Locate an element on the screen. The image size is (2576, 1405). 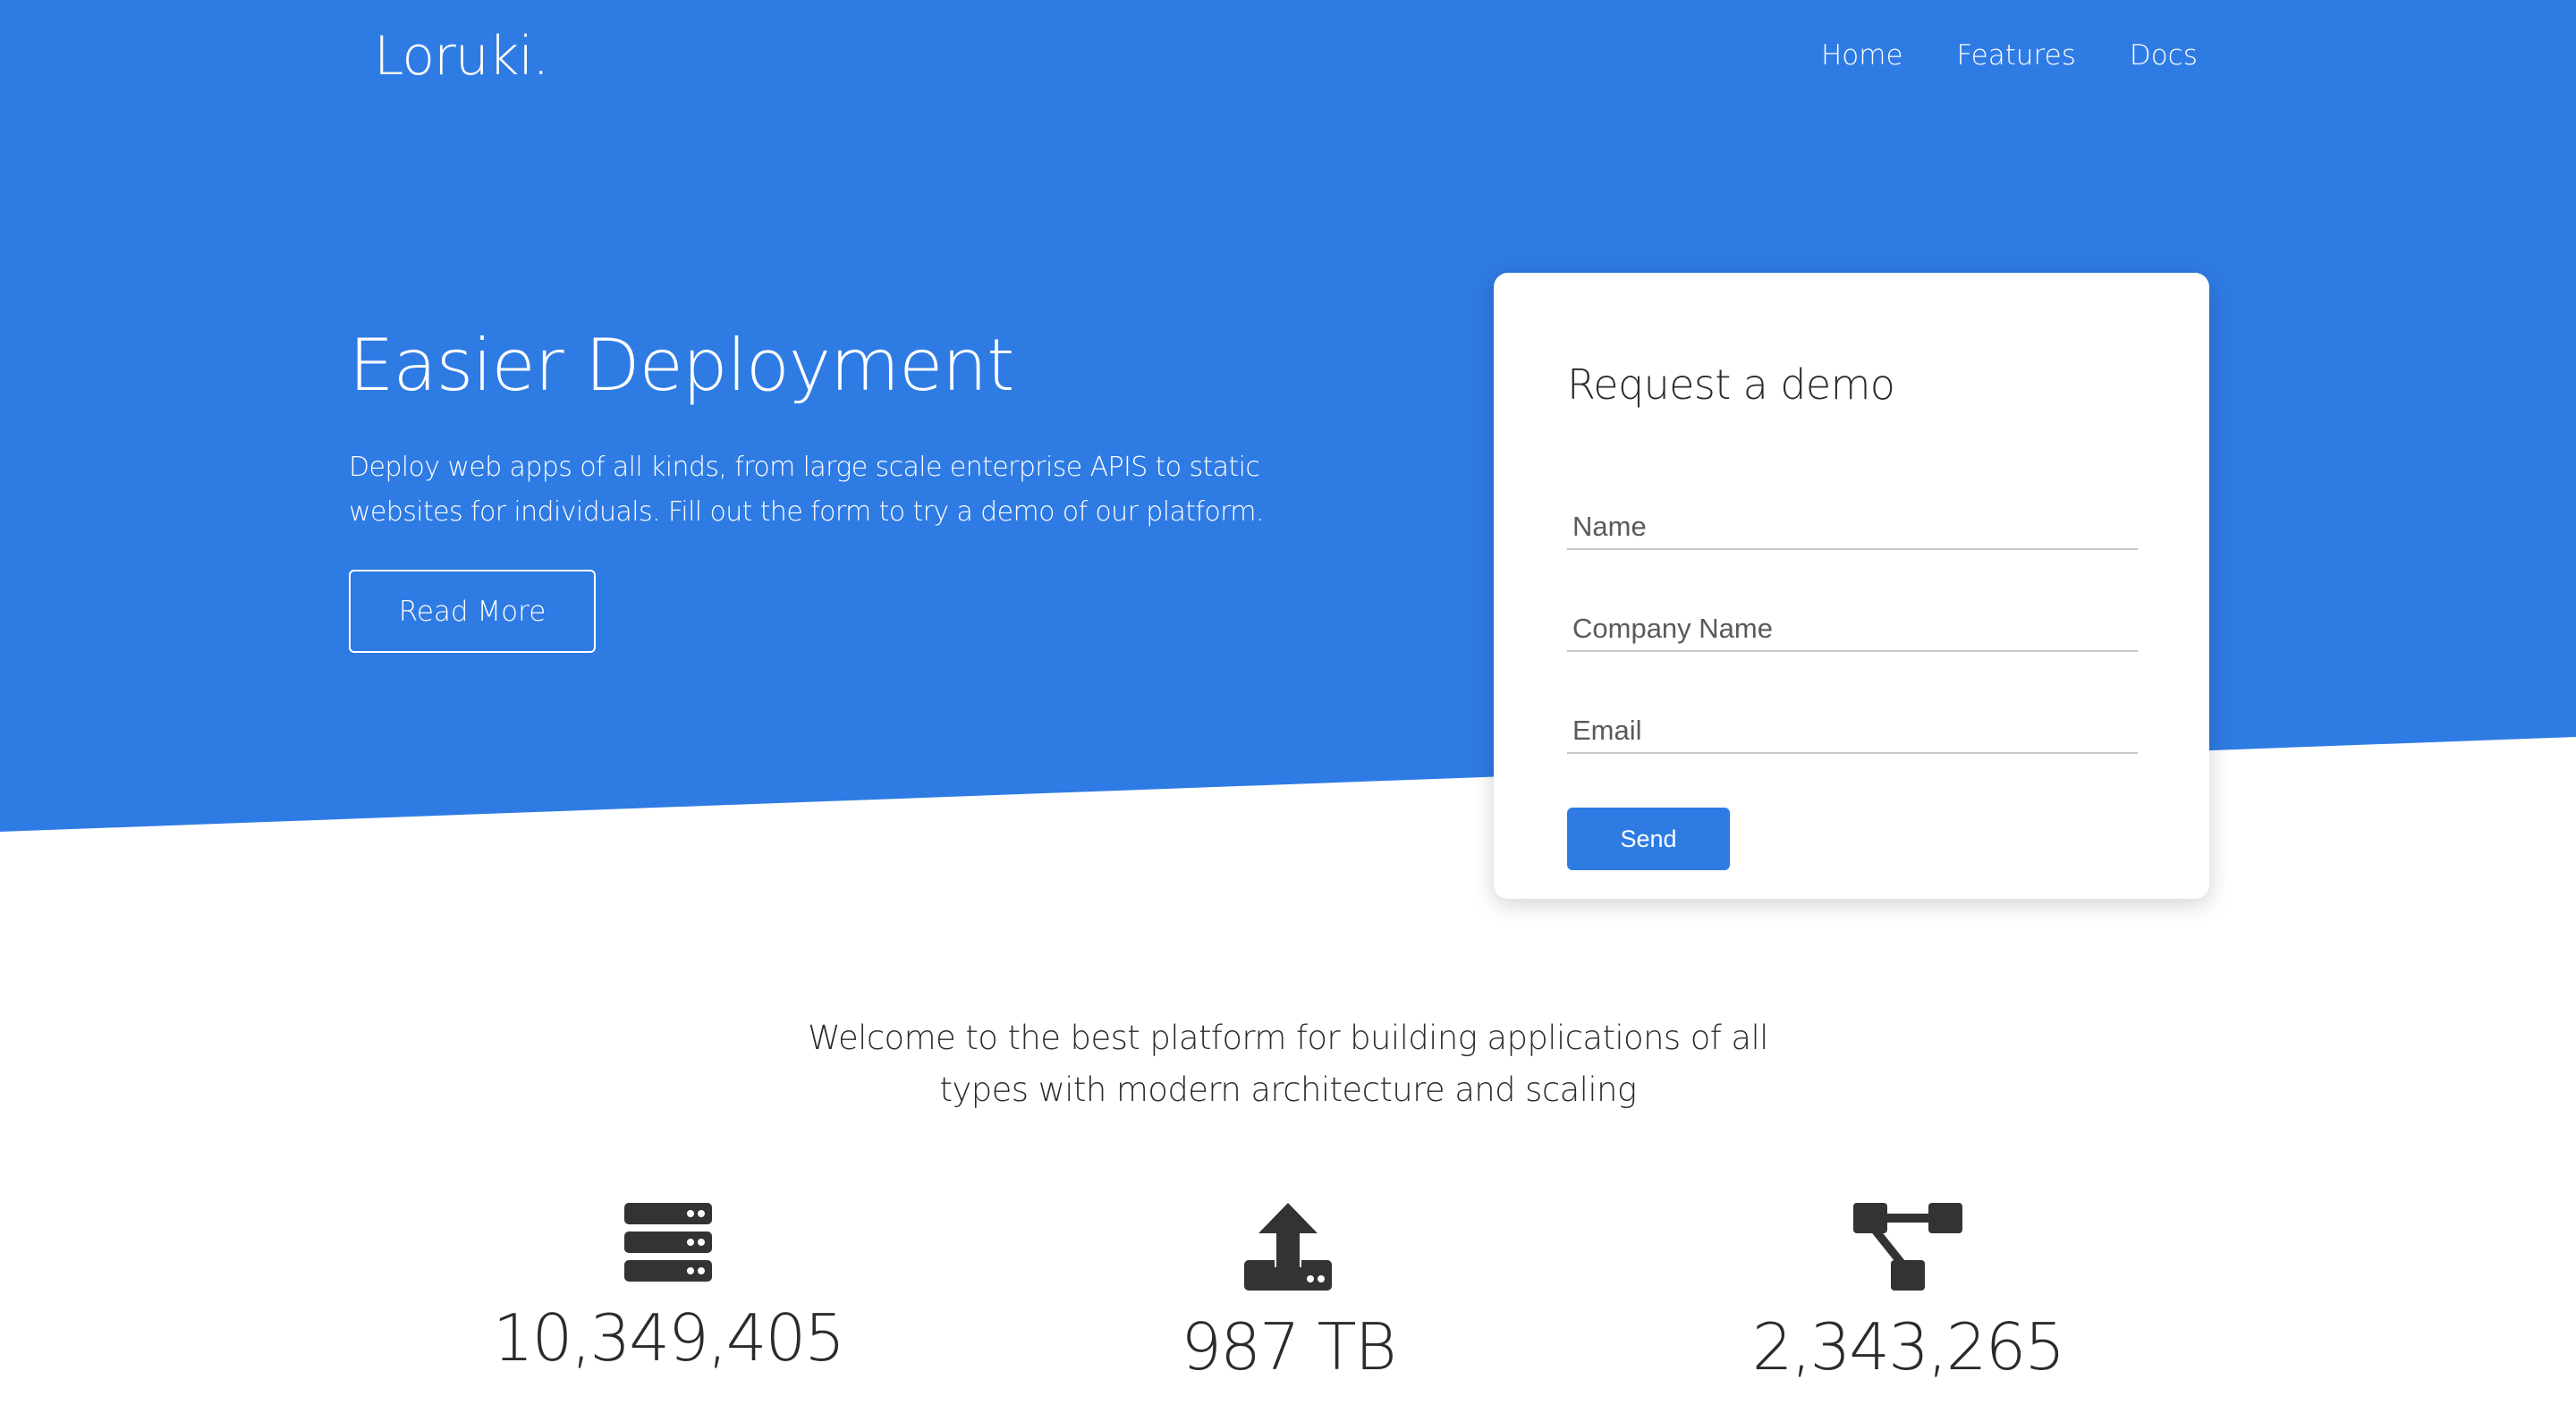
read-more-button: Read More is located at coordinates (472, 611).